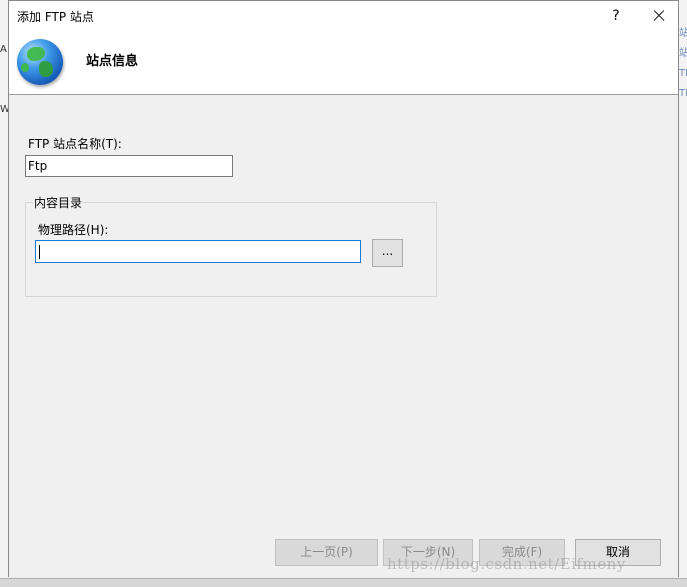  What do you see at coordinates (5, 293) in the screenshot?
I see `background-window-left: A W` at bounding box center [5, 293].